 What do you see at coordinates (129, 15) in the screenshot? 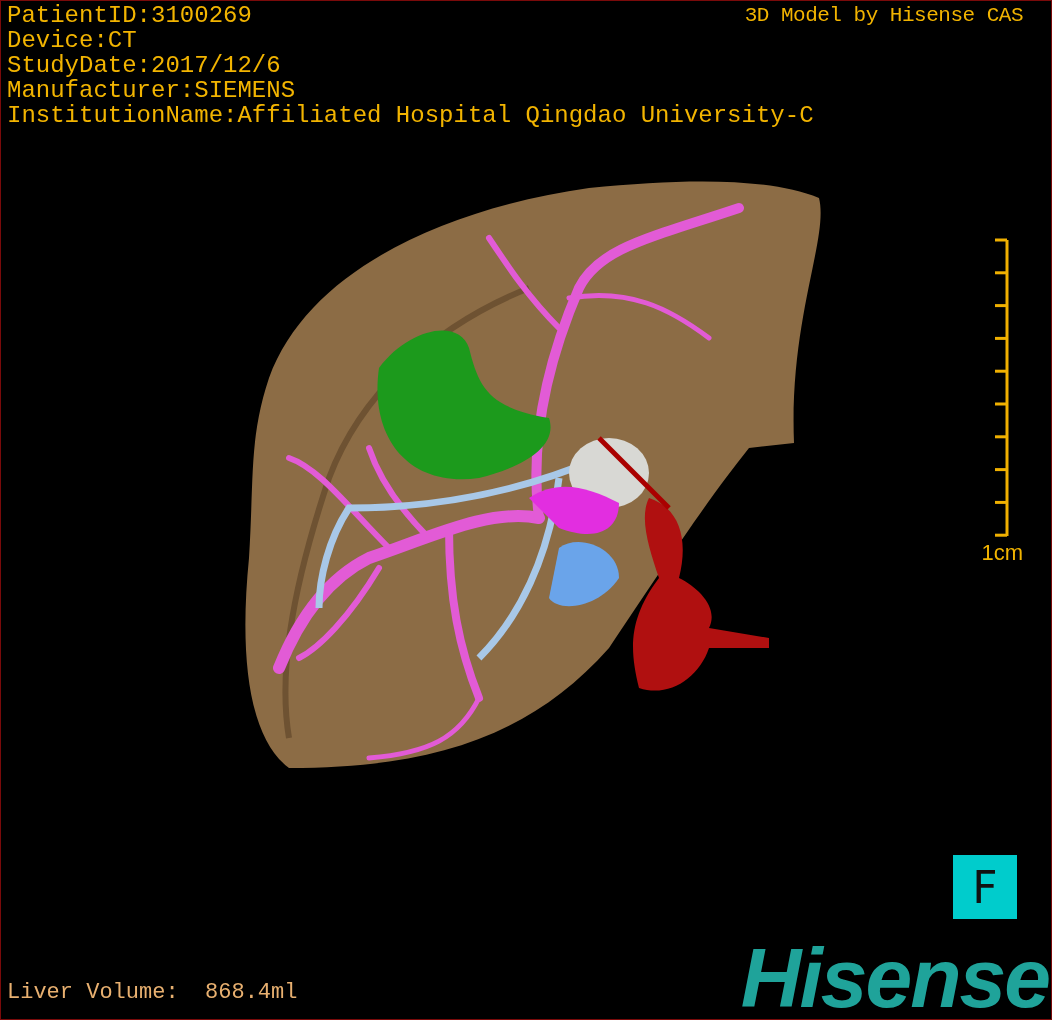
I see `dicom-info-text: PatientID:3100269` at bounding box center [129, 15].